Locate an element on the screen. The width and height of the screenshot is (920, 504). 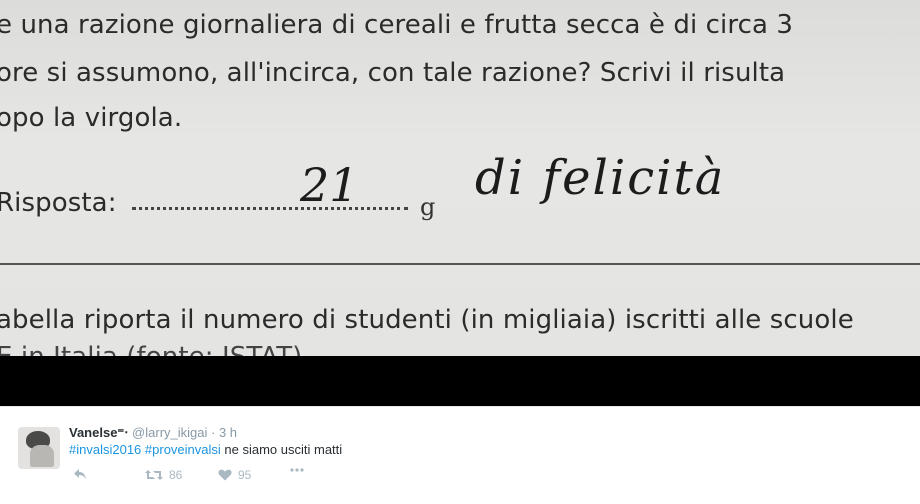
more-button is located at coordinates (297, 470).